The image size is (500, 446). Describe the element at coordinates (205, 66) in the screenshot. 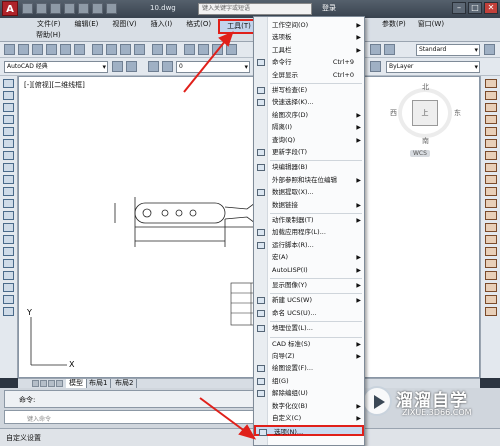

I see `arrow-to-tools-menu` at that location.